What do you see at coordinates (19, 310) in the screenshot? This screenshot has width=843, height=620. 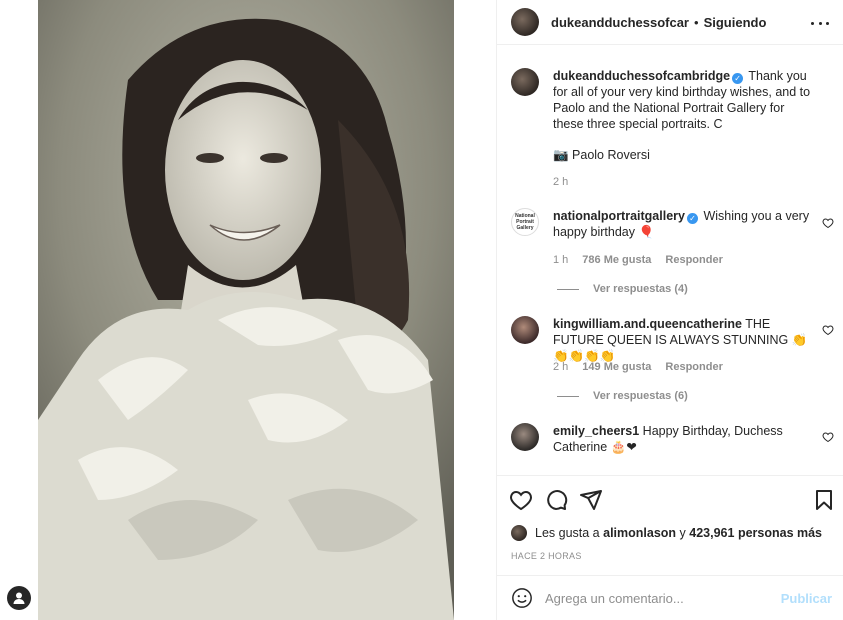 I see `left-gutter` at bounding box center [19, 310].